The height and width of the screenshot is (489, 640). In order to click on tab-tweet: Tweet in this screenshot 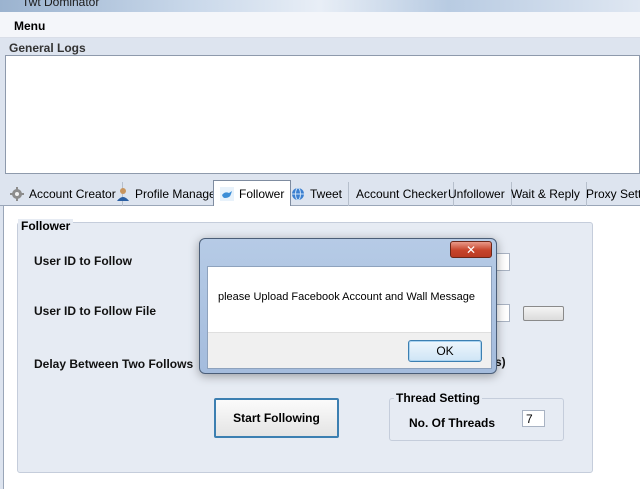, I will do `click(317, 194)`.